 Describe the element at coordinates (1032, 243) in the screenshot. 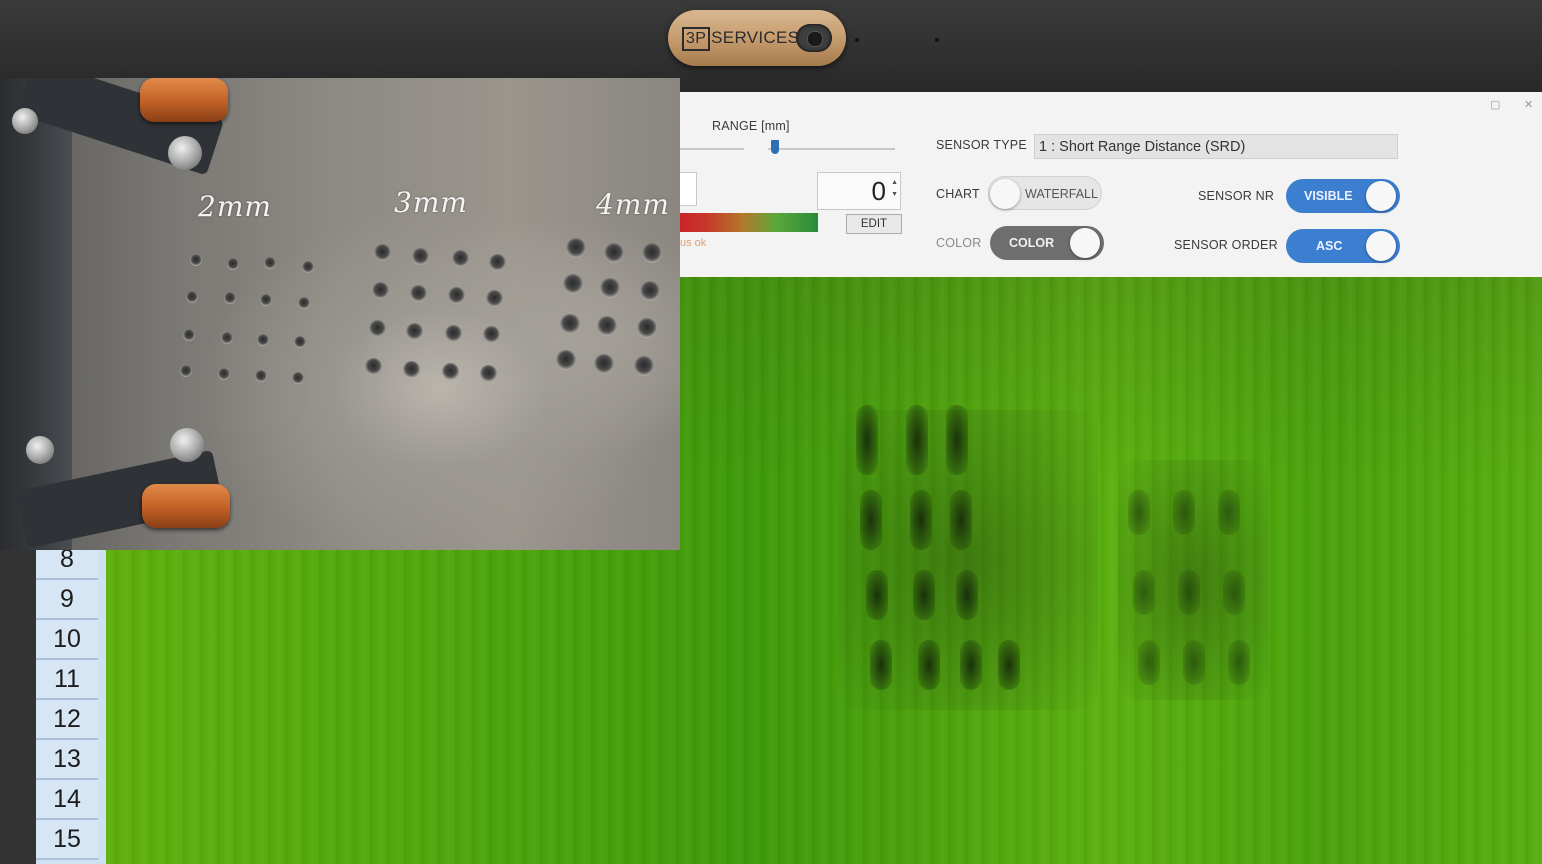

I see `color-toggle-text: COLOR` at that location.